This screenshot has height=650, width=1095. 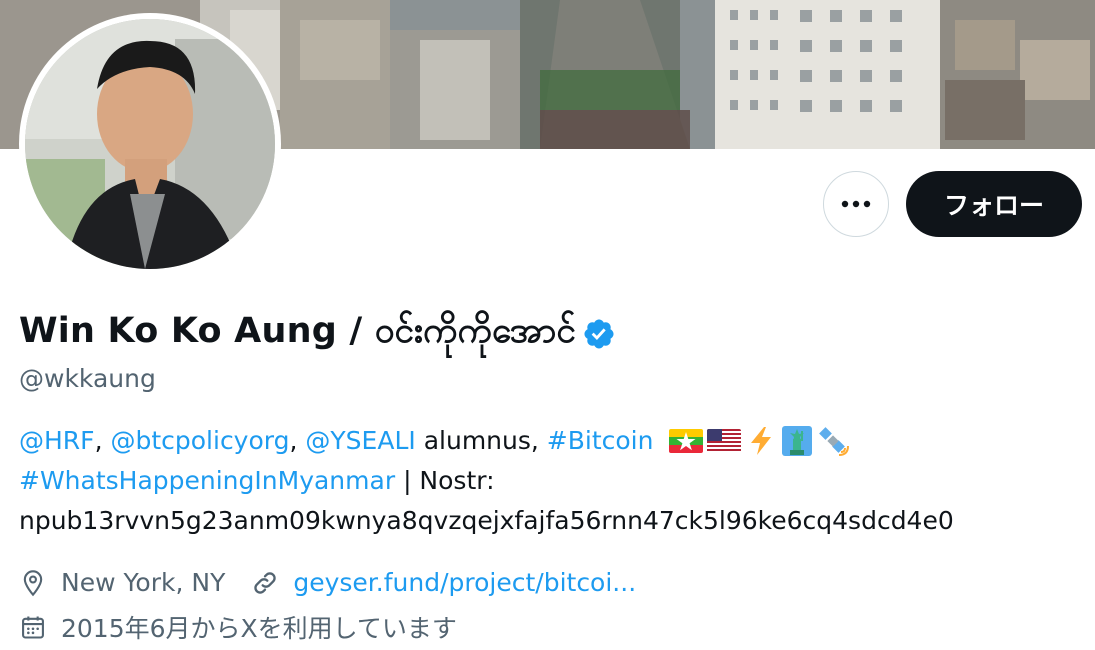 What do you see at coordinates (834, 441) in the screenshot?
I see `satellite-icon` at bounding box center [834, 441].